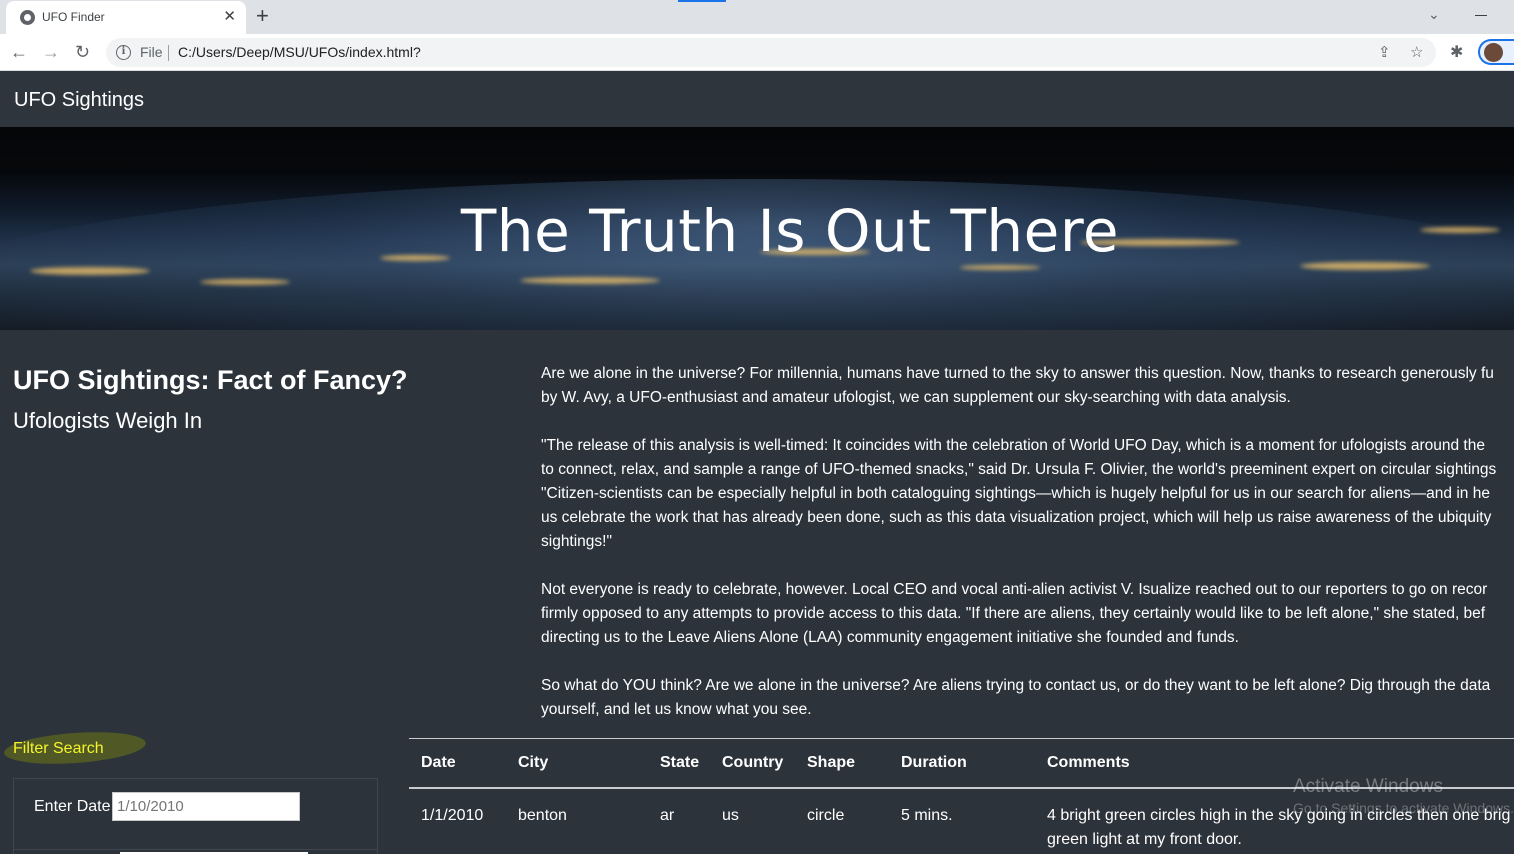 The image size is (1514, 854). I want to click on article-line: sightings!", so click(576, 541).